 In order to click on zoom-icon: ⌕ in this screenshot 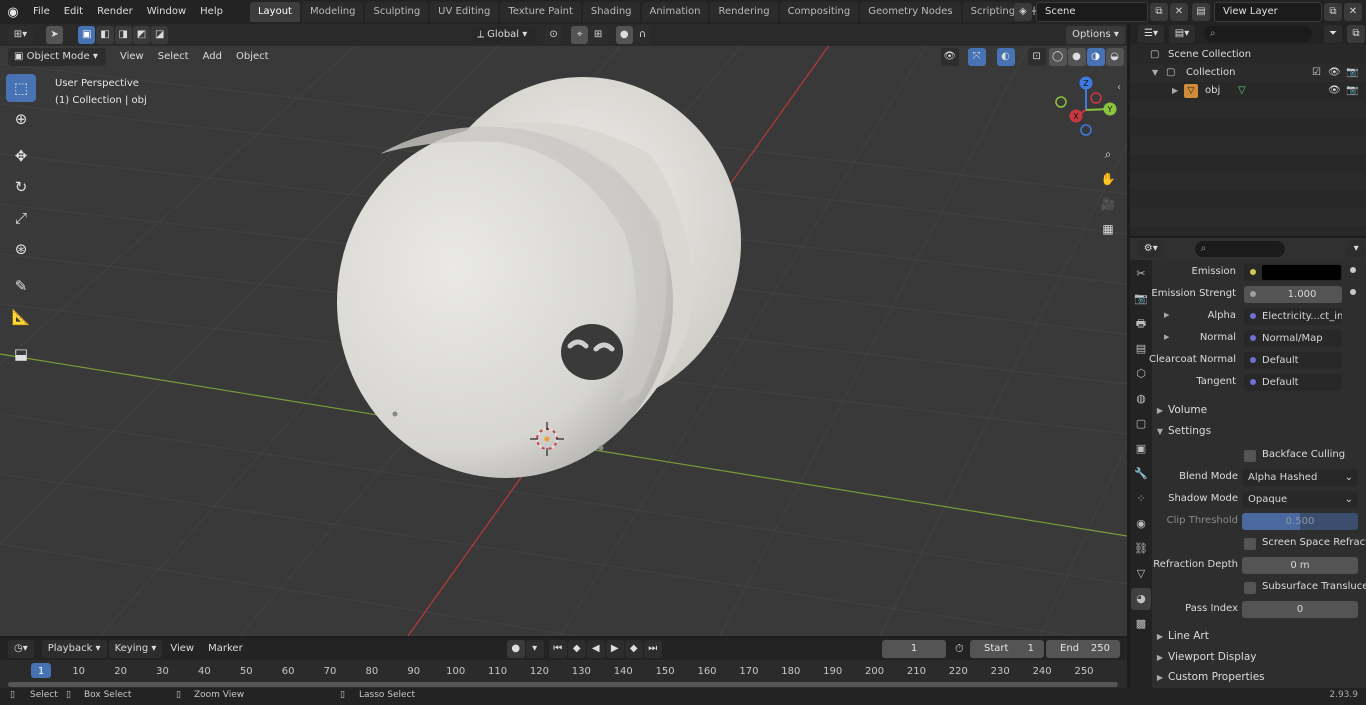, I will do `click(1108, 154)`.